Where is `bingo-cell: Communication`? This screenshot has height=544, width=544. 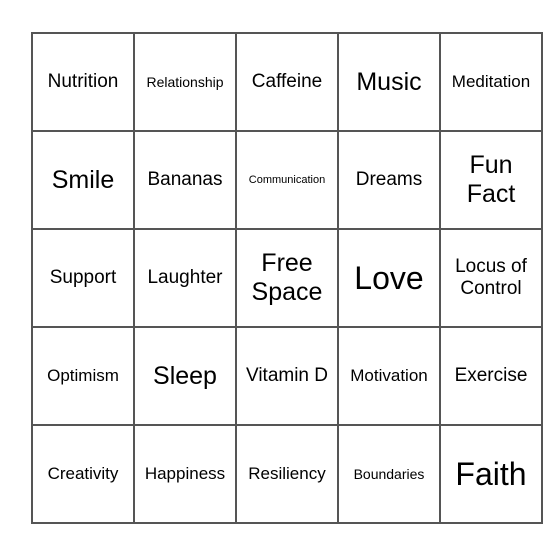
bingo-cell: Communication is located at coordinates (287, 180).